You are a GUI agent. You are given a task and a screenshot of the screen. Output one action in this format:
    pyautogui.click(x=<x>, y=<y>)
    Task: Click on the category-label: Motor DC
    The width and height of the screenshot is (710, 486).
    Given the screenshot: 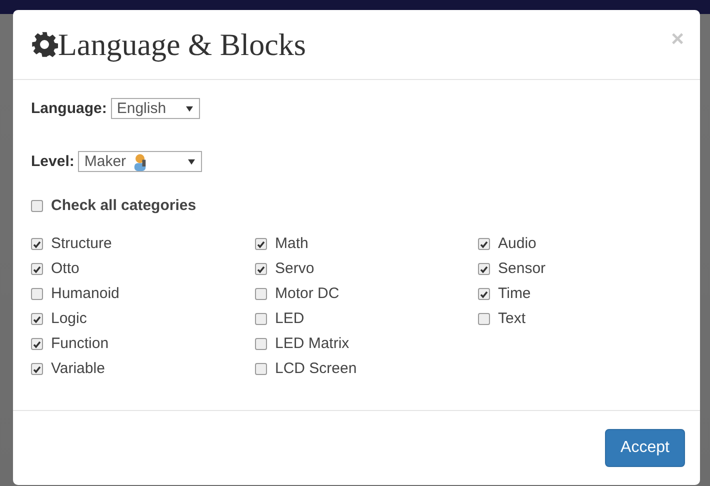 What is the action you would take?
    pyautogui.click(x=307, y=293)
    